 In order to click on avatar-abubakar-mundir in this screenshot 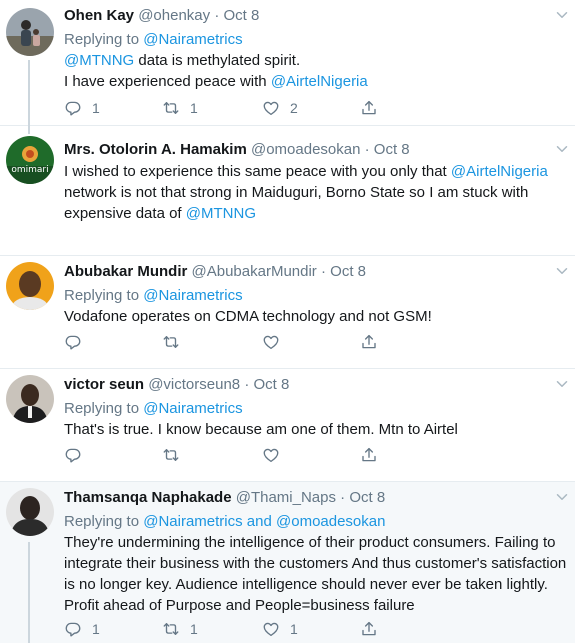, I will do `click(30, 286)`.